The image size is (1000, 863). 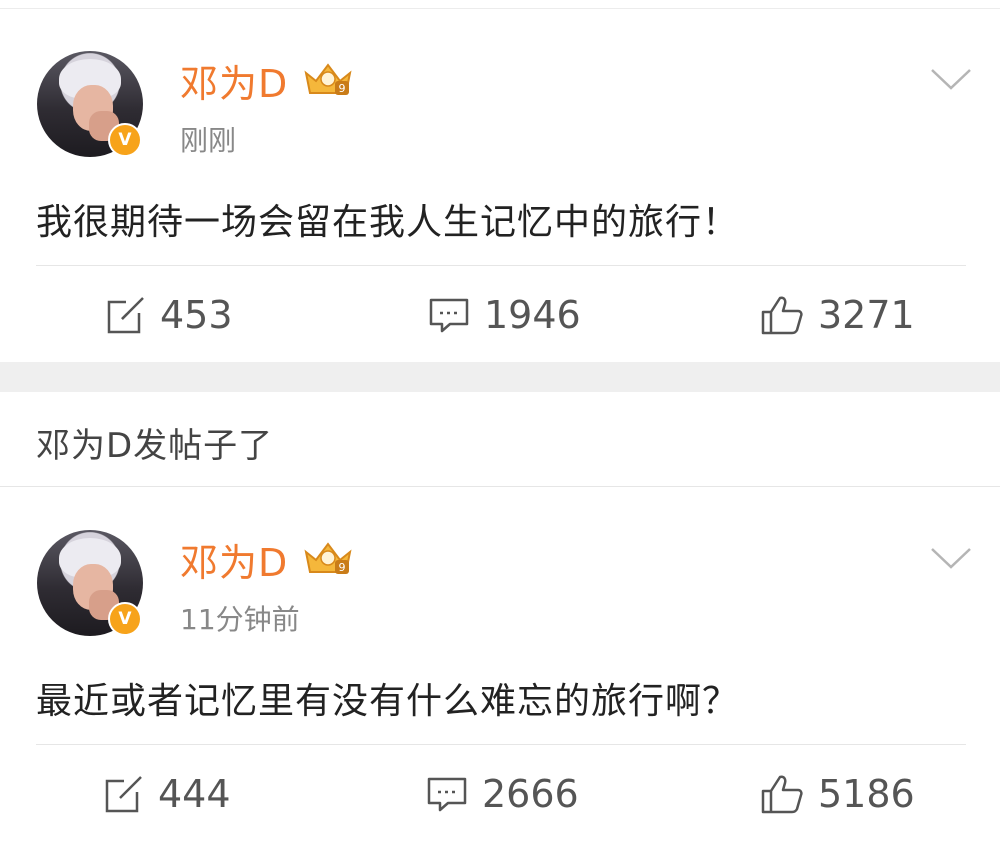 What do you see at coordinates (388, 222) in the screenshot?
I see `post-content: 我很期待一场会留在我人生记忆中的旅行！` at bounding box center [388, 222].